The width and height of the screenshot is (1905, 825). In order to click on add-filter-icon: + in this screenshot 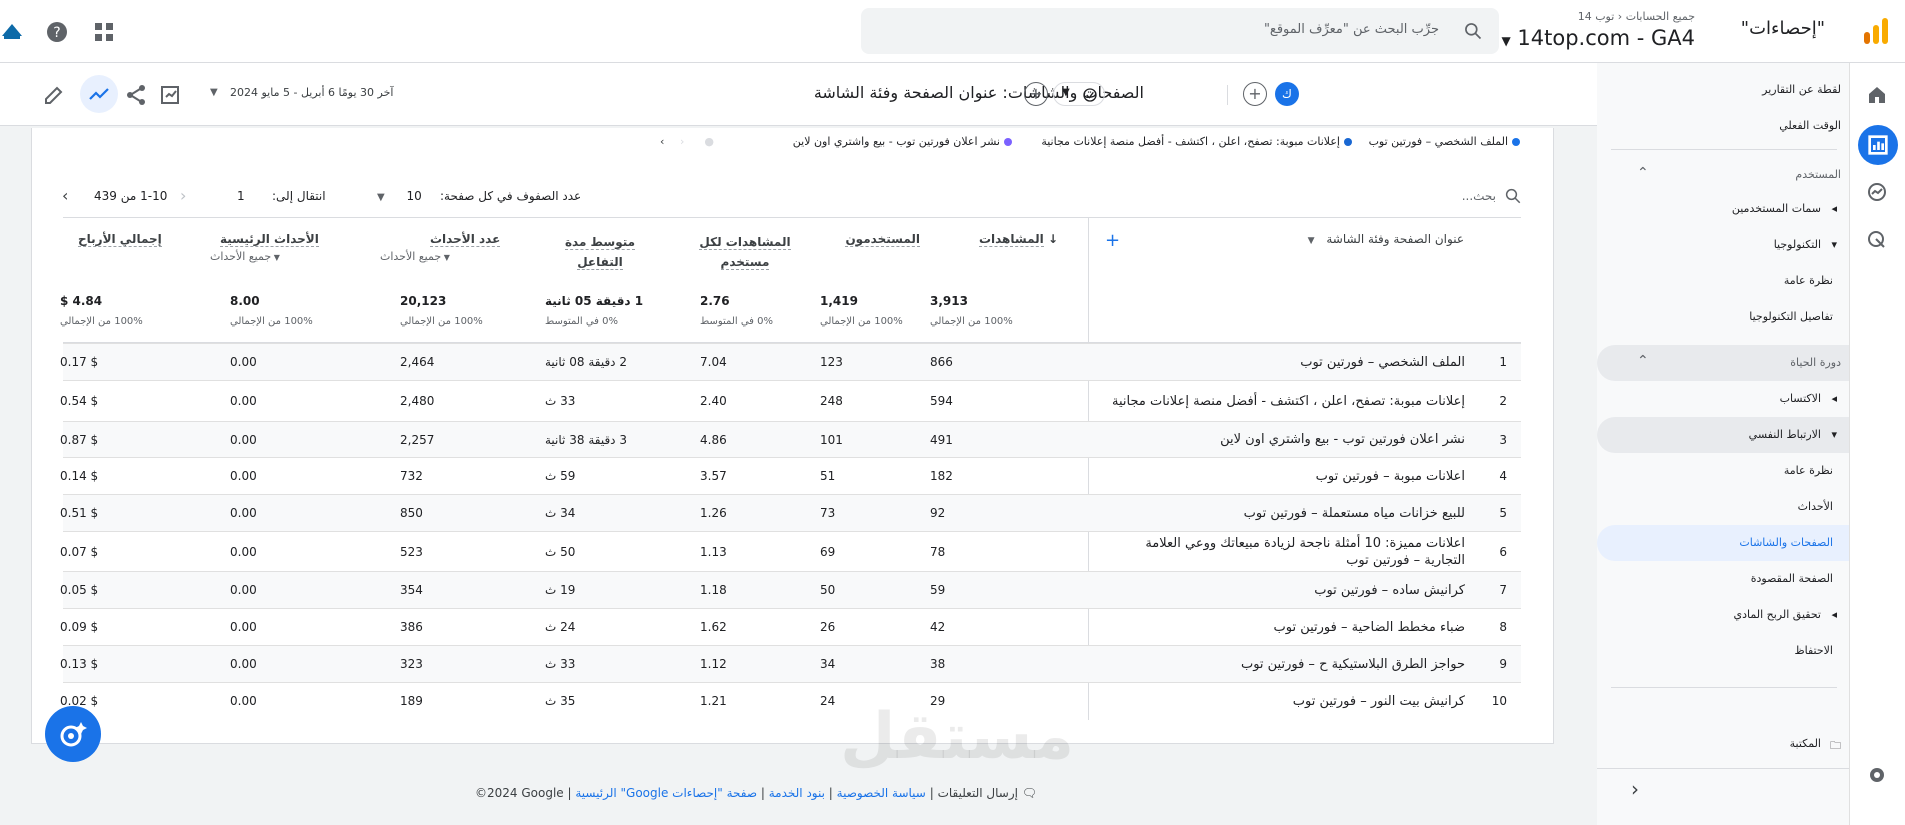, I will do `click(1036, 94)`.